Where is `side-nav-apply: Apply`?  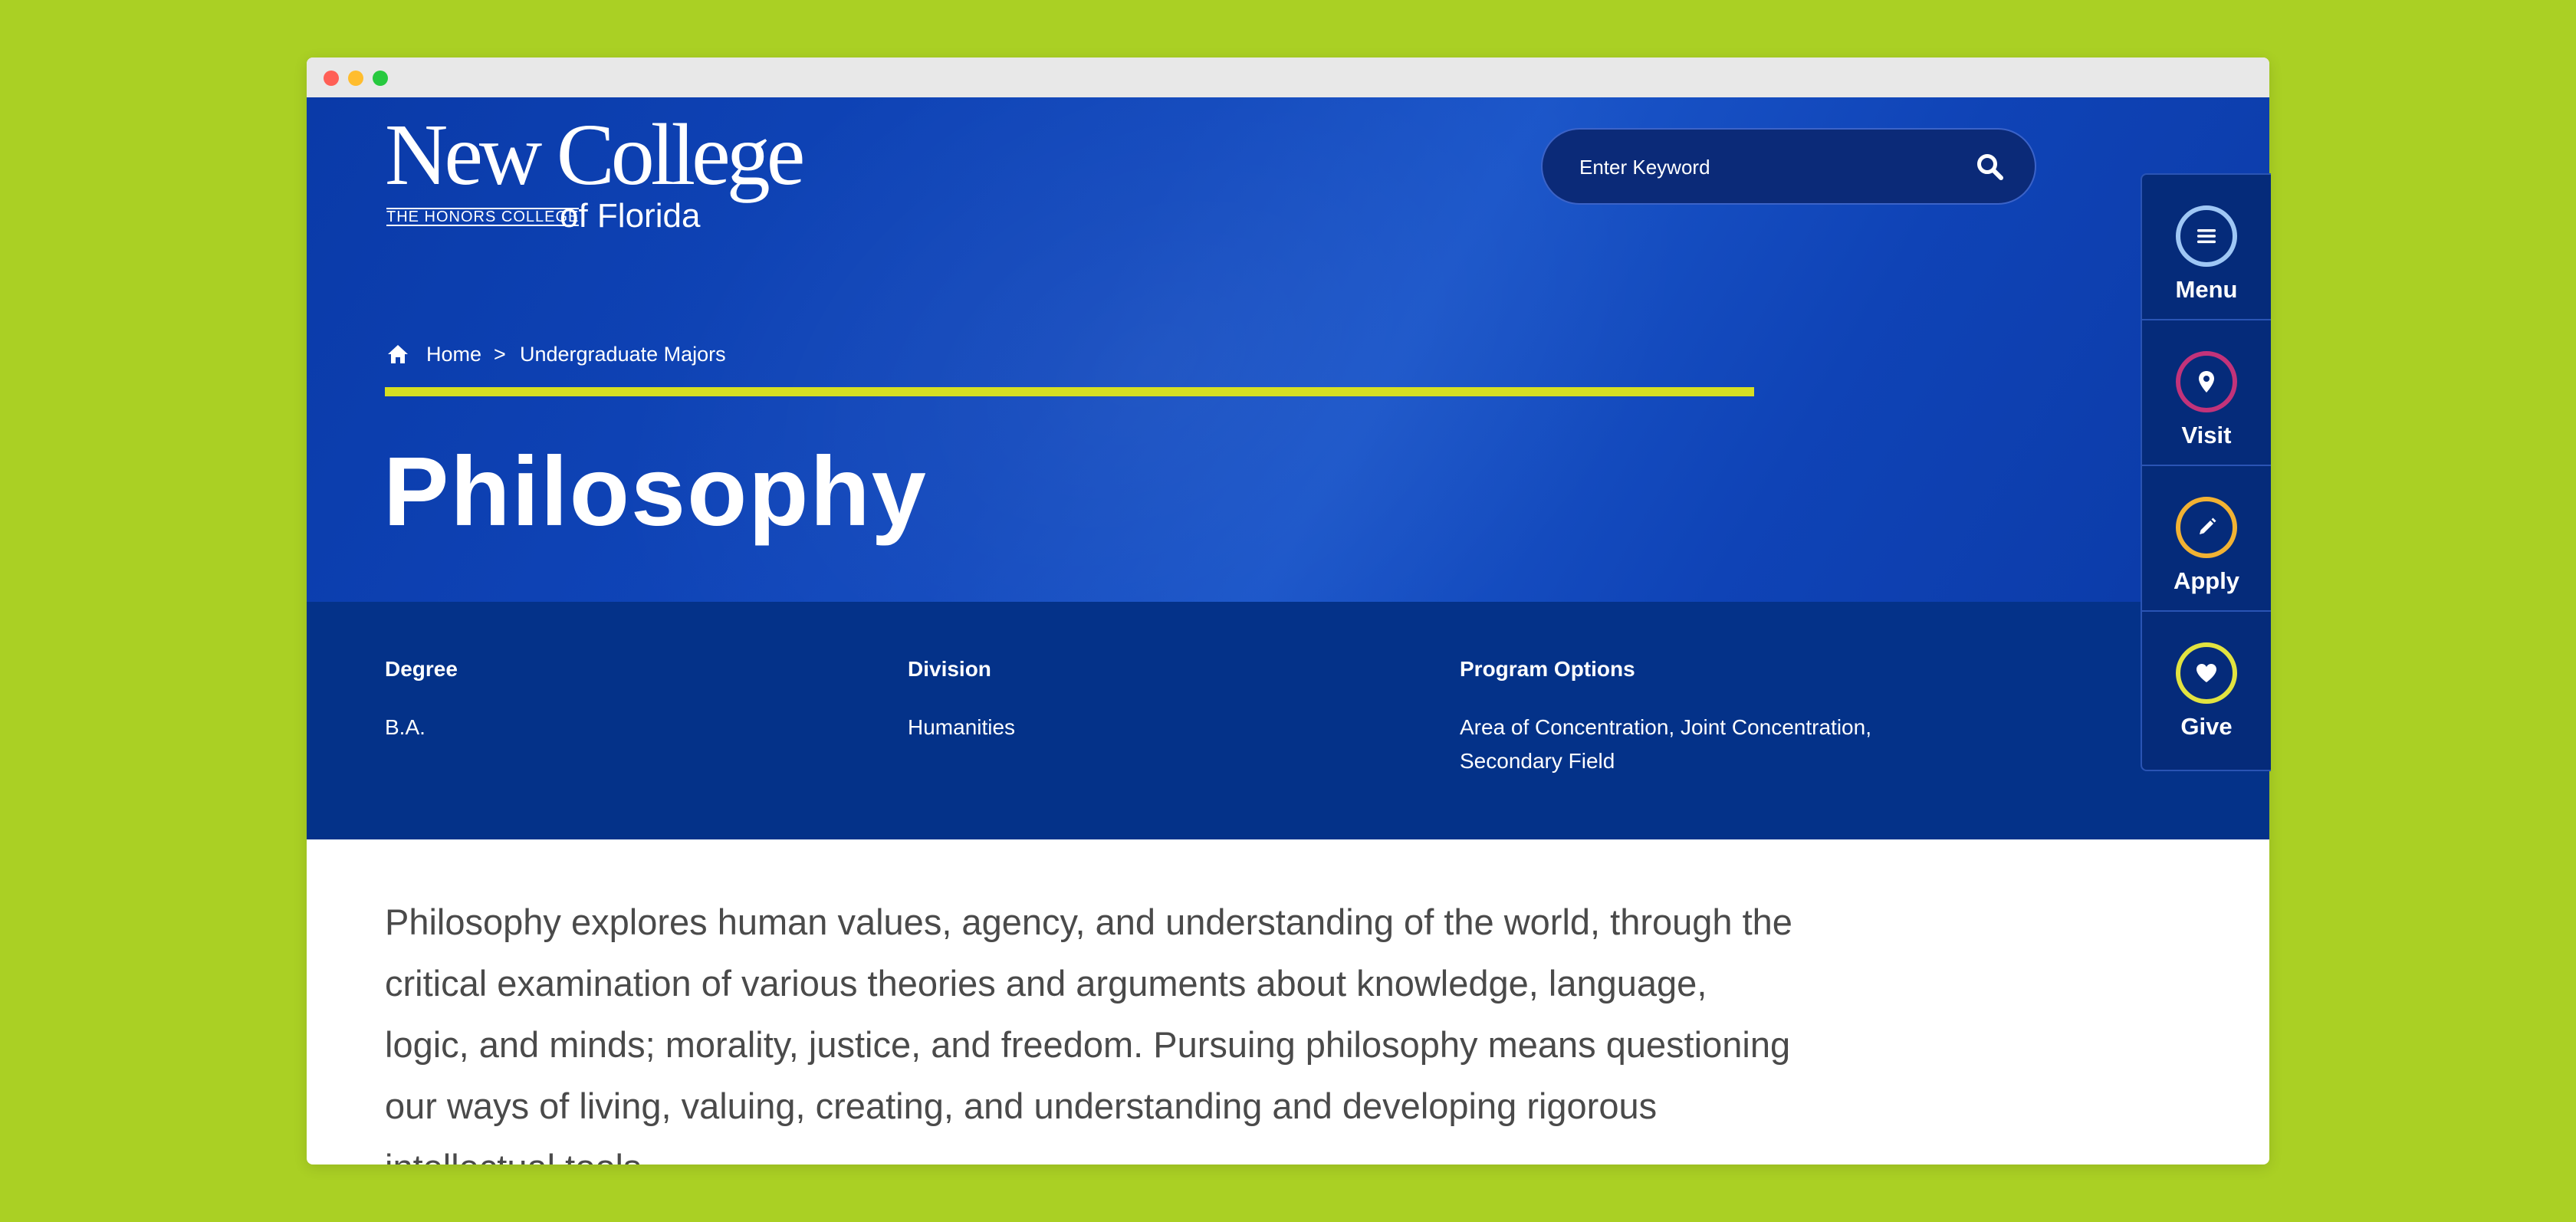 side-nav-apply: Apply is located at coordinates (2206, 539).